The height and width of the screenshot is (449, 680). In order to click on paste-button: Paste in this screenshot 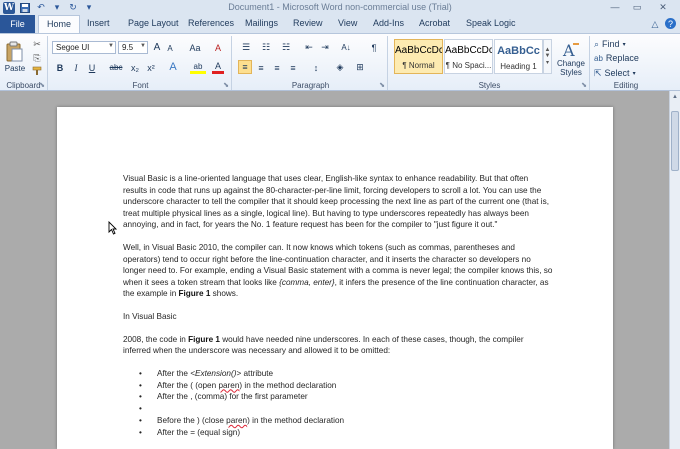, I will do `click(15, 57)`.